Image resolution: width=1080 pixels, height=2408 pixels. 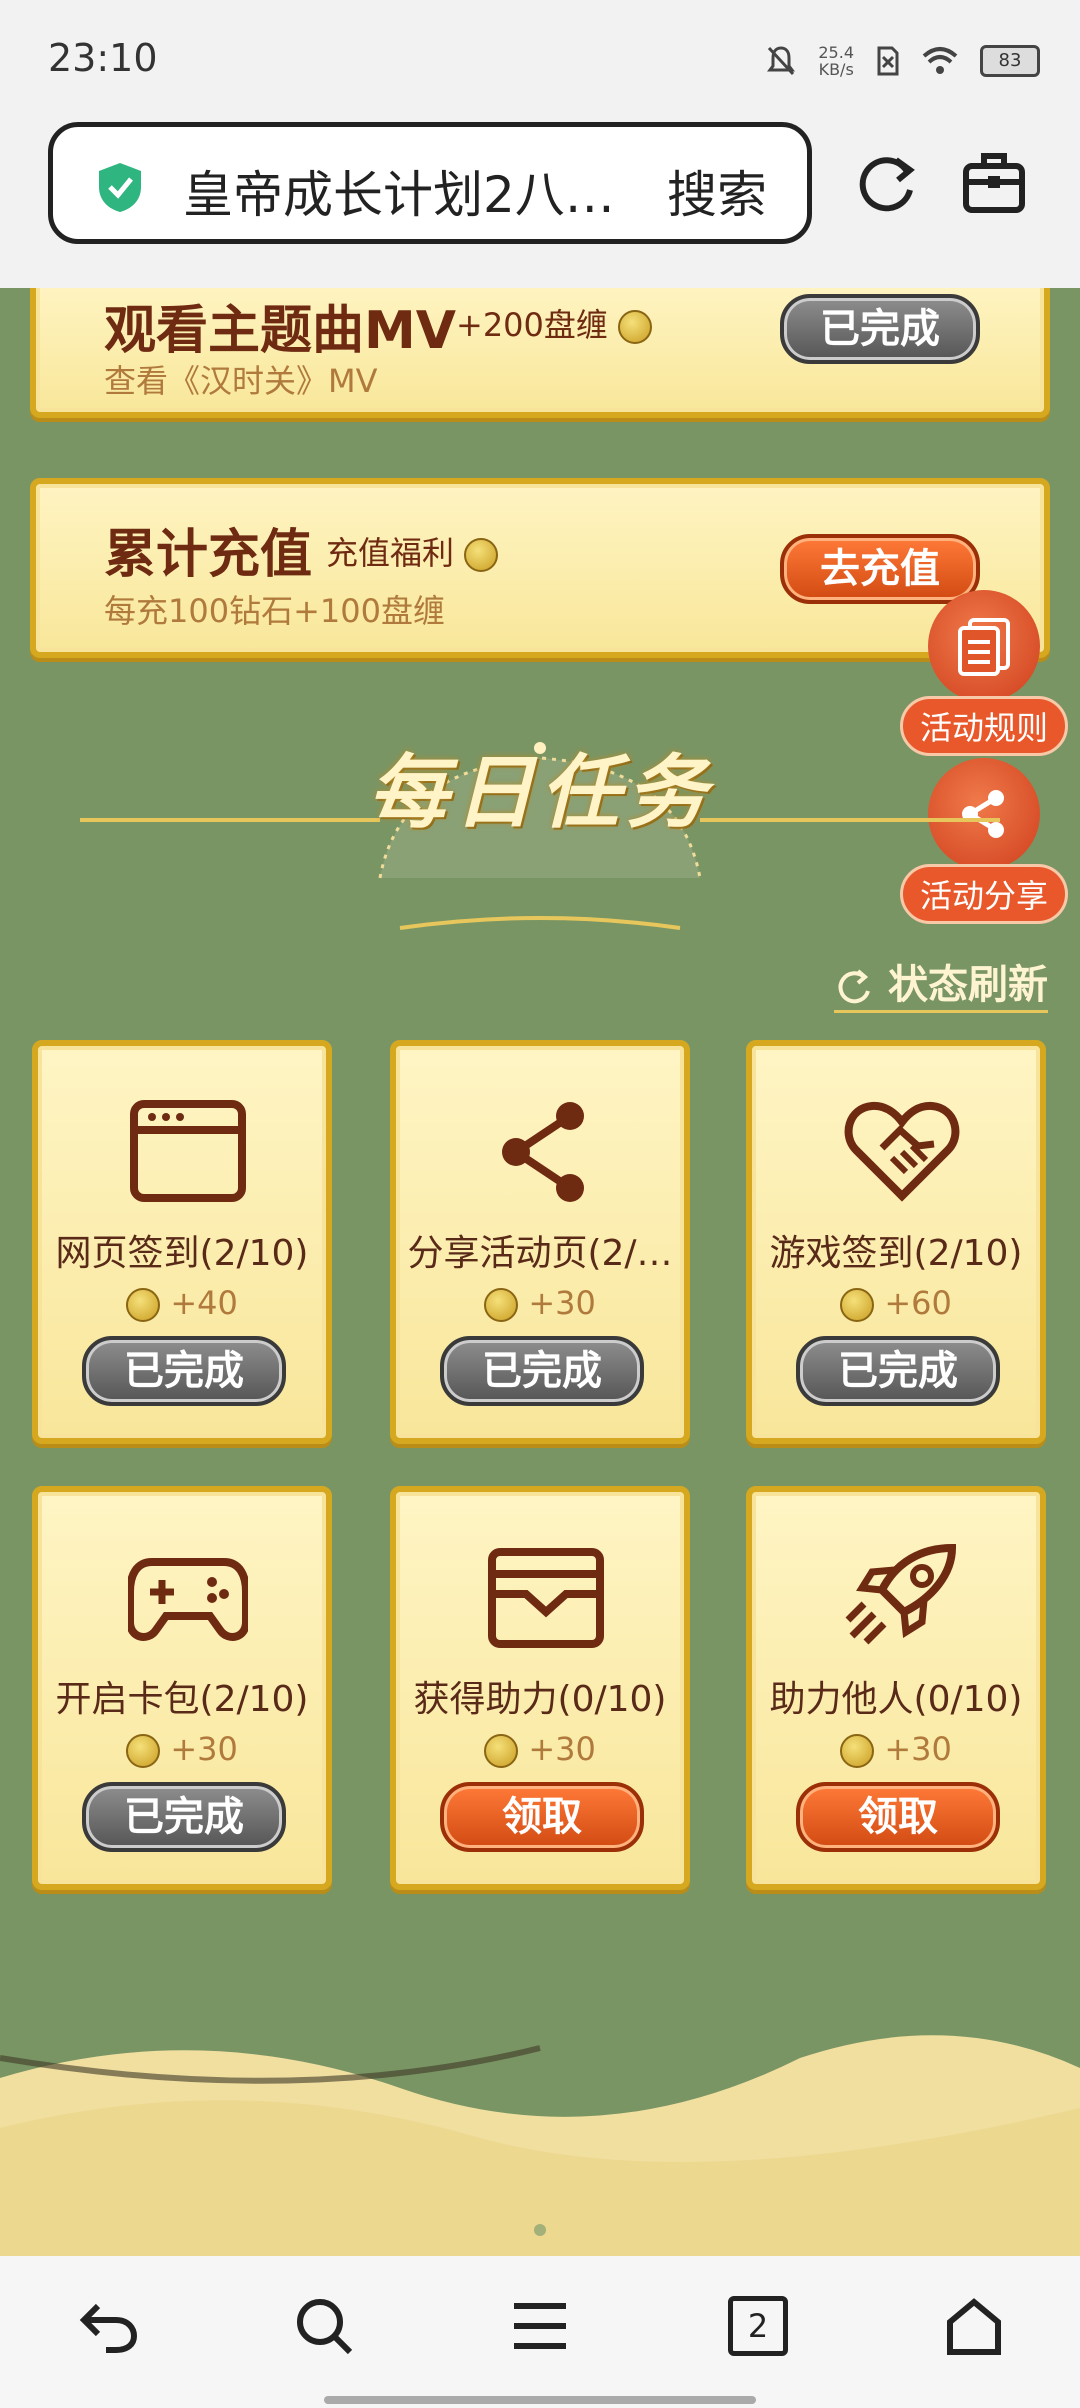 I want to click on status-icons: 25.4 KB/s 83, so click(x=903, y=61).